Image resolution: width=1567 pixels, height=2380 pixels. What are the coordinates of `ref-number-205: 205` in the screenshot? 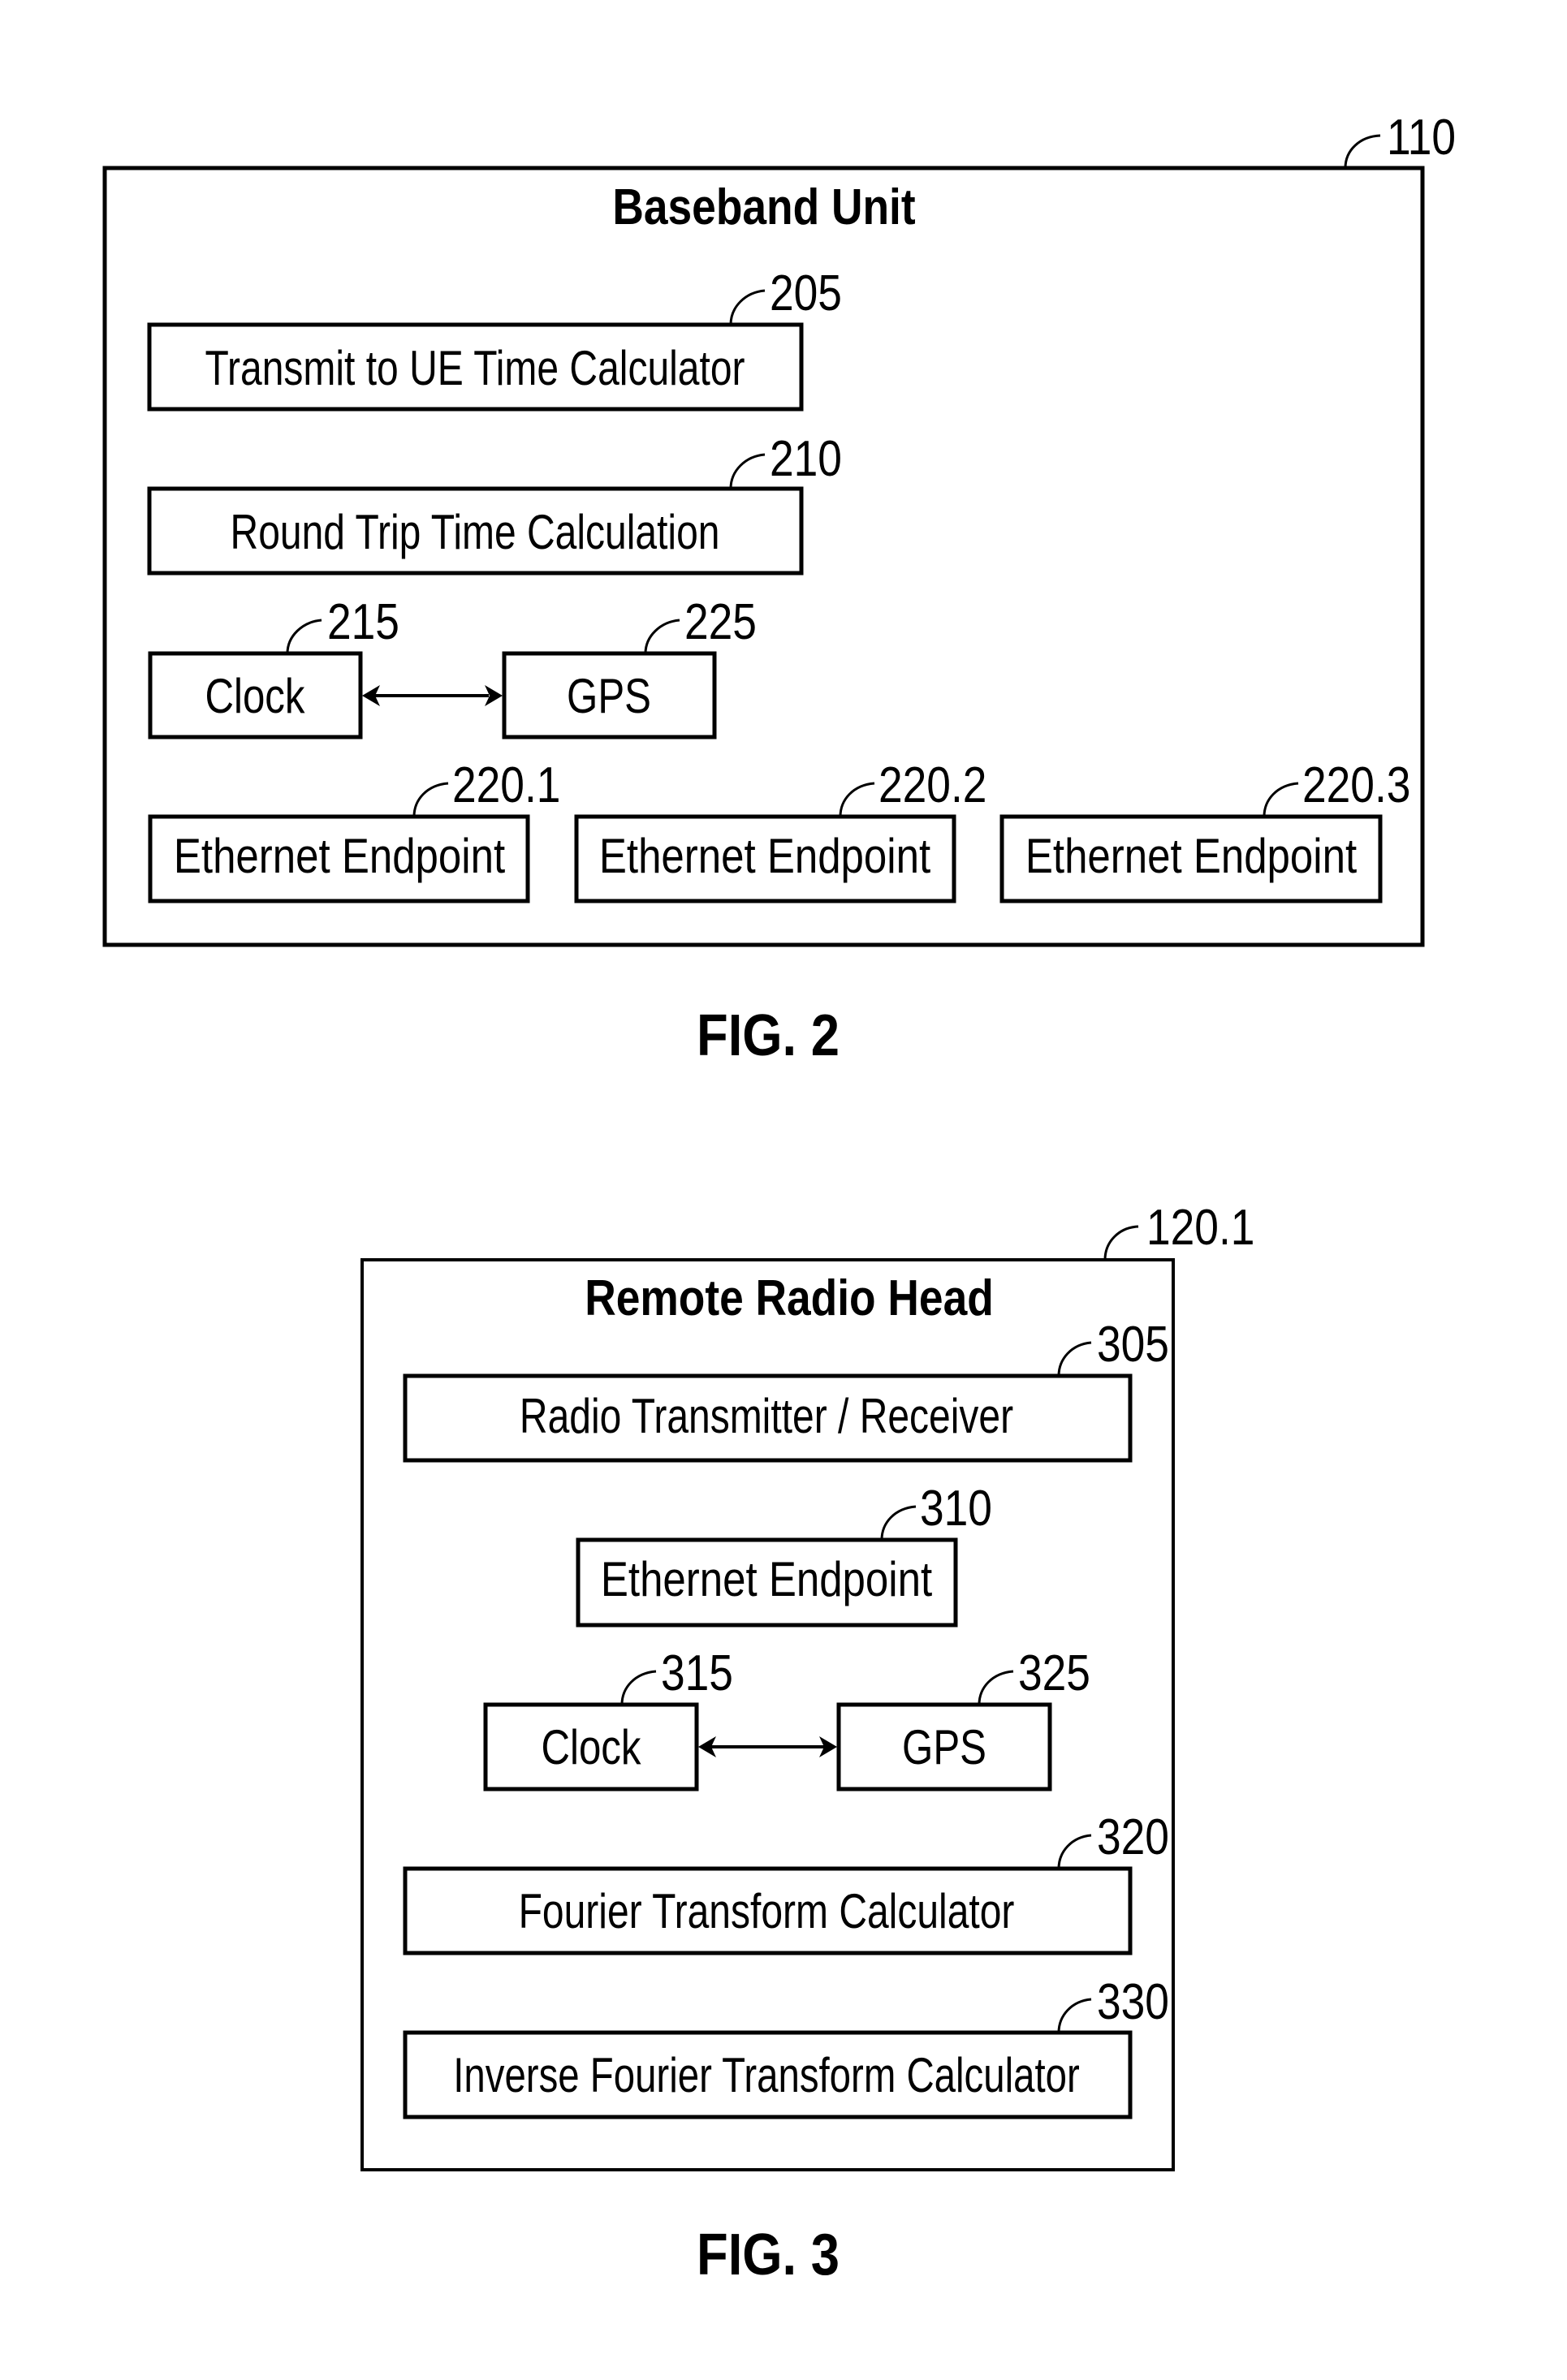 It's located at (806, 293).